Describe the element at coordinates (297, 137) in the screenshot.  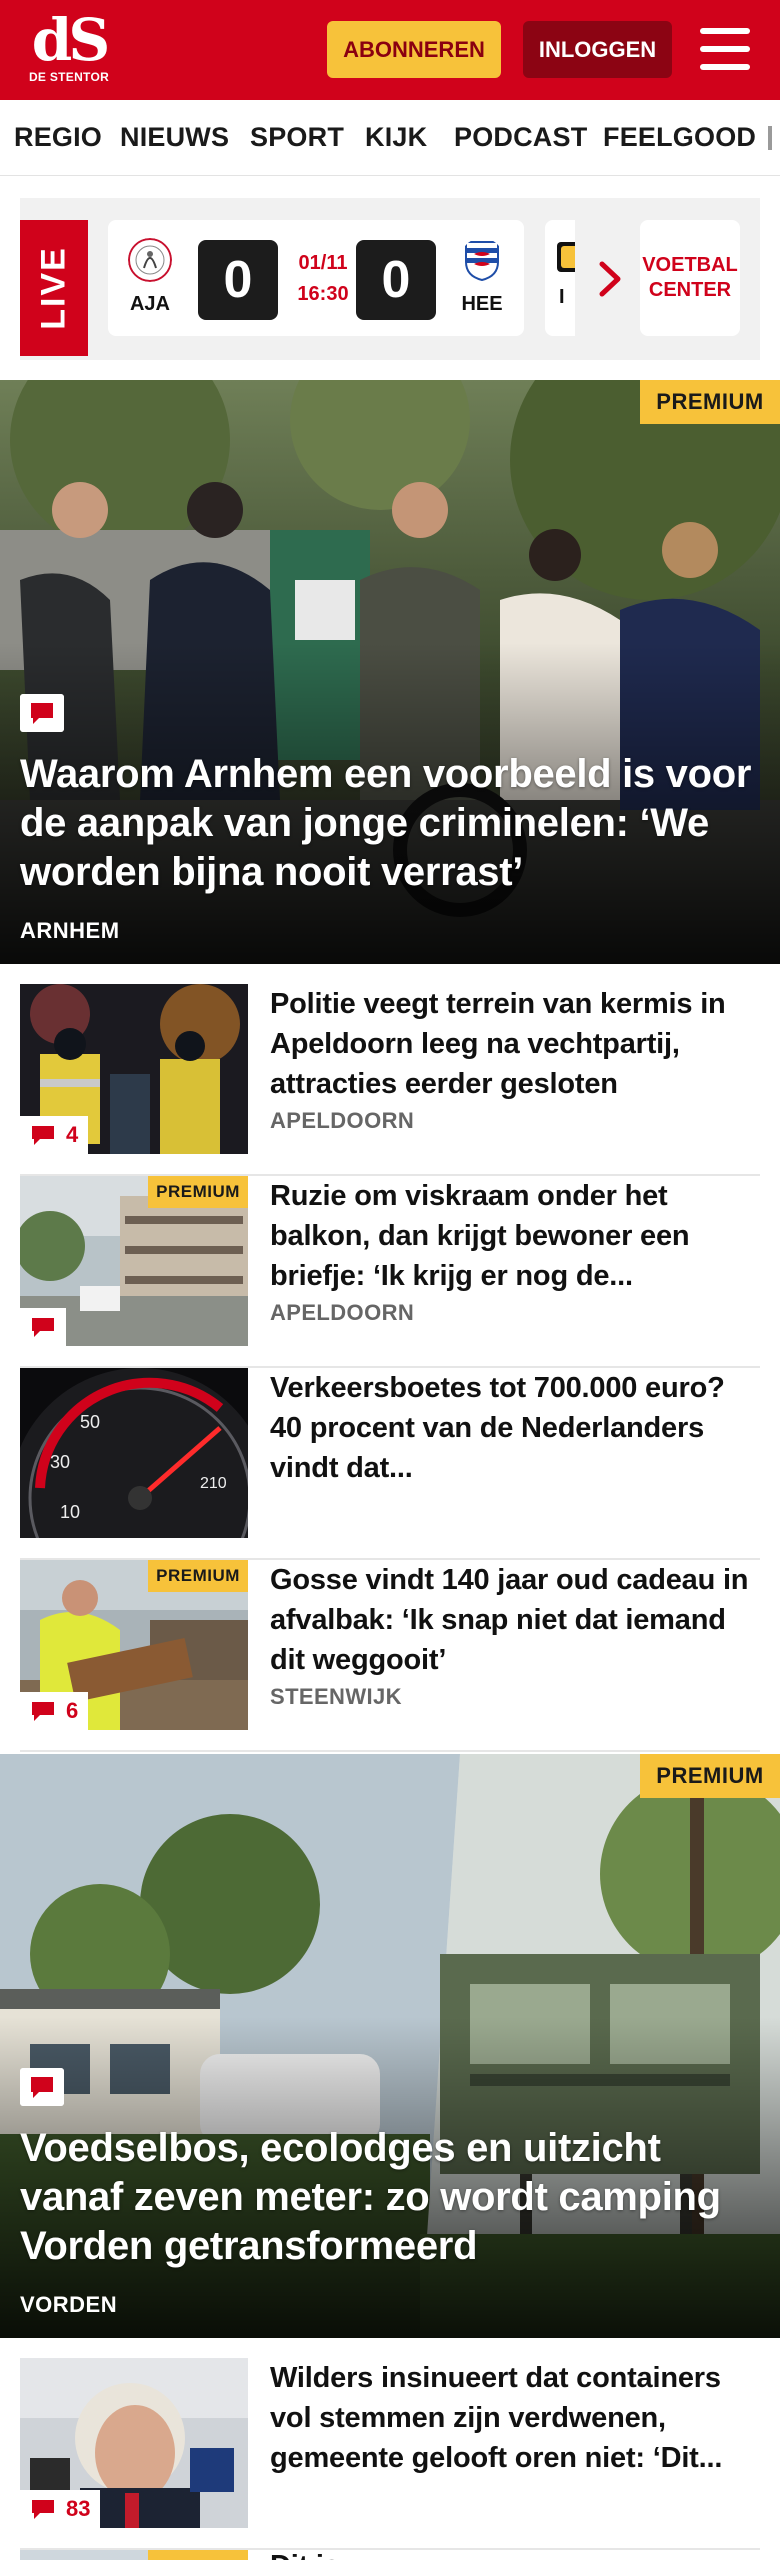
I see `nav-item-sport: SPORT` at that location.